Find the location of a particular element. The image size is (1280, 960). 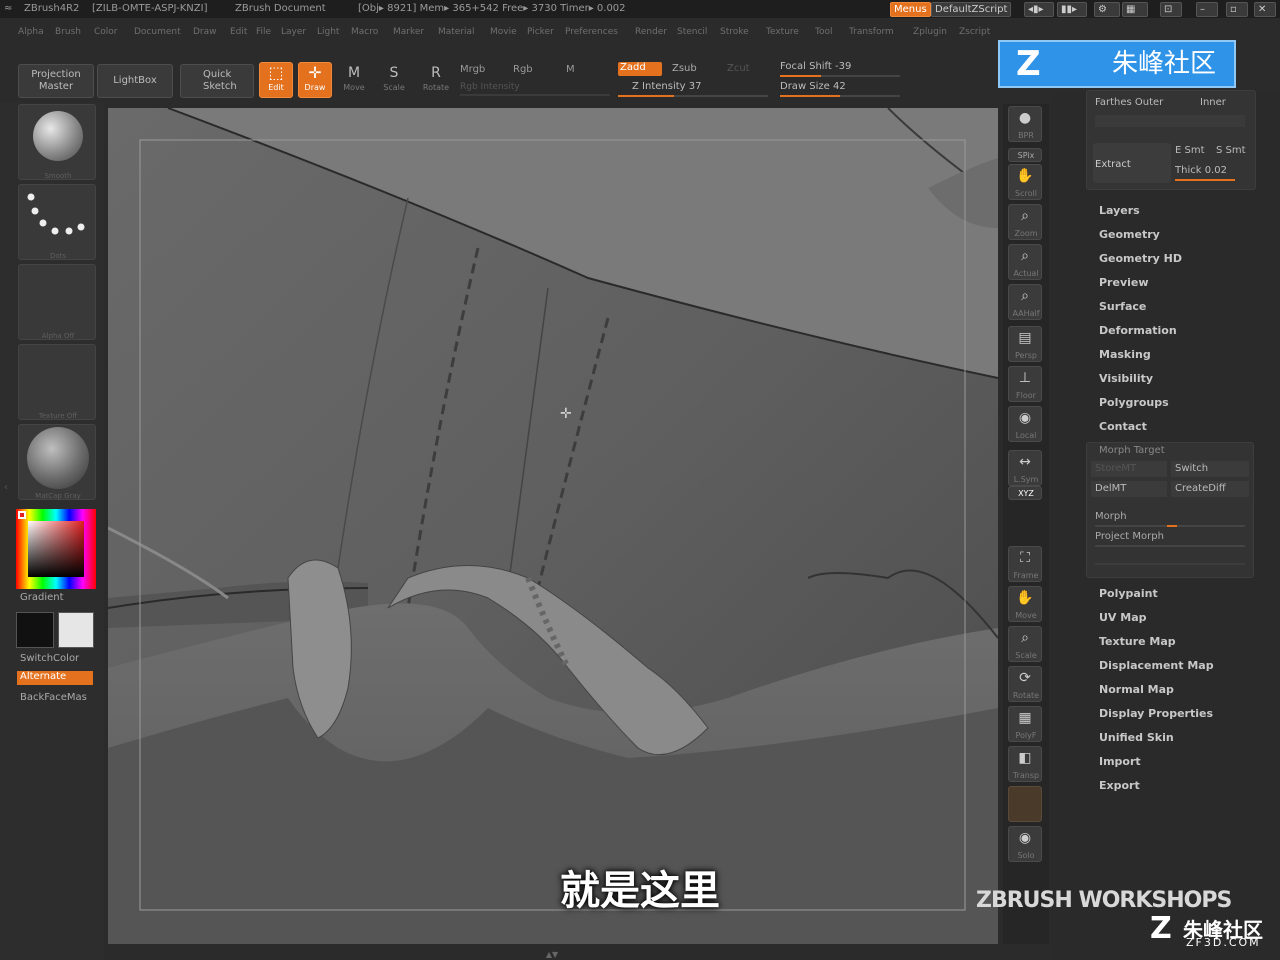

focal-shift-slider: Focal Shift -39 is located at coordinates (815, 66).